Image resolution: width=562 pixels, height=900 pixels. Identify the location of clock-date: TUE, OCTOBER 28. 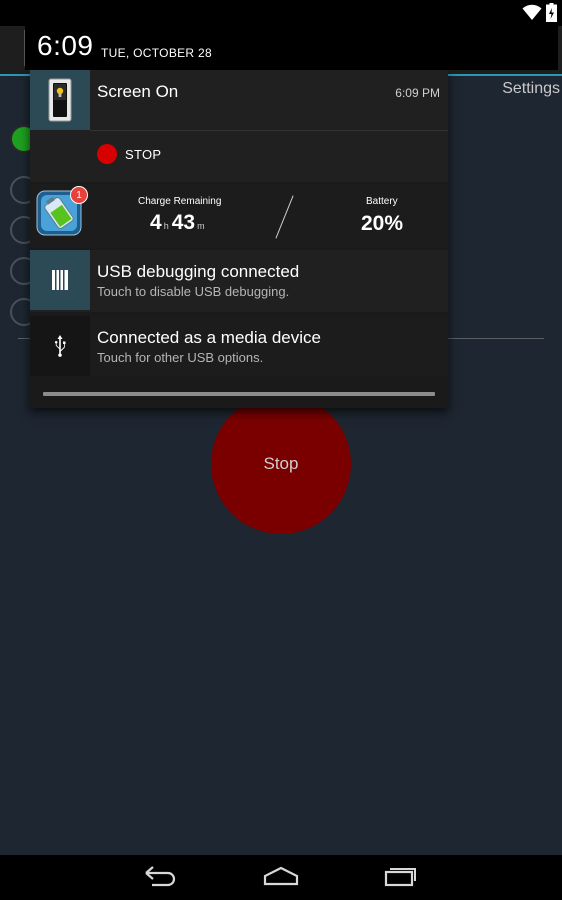
(156, 53).